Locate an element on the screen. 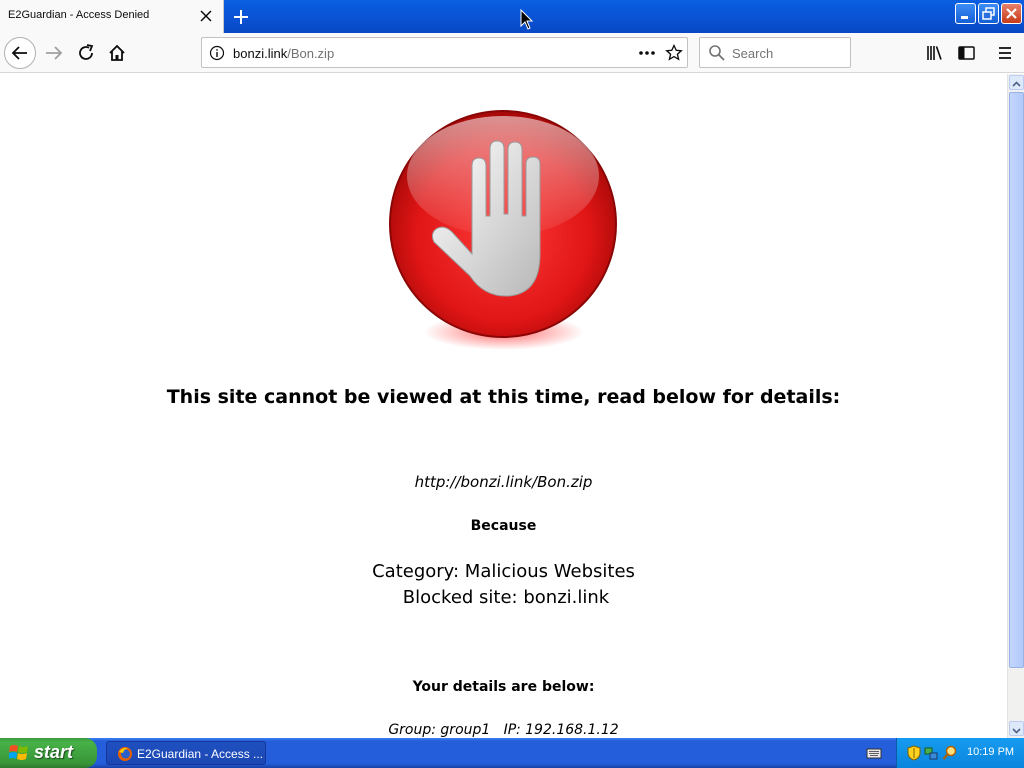 The image size is (1024, 768). reload-icon is located at coordinates (86, 53).